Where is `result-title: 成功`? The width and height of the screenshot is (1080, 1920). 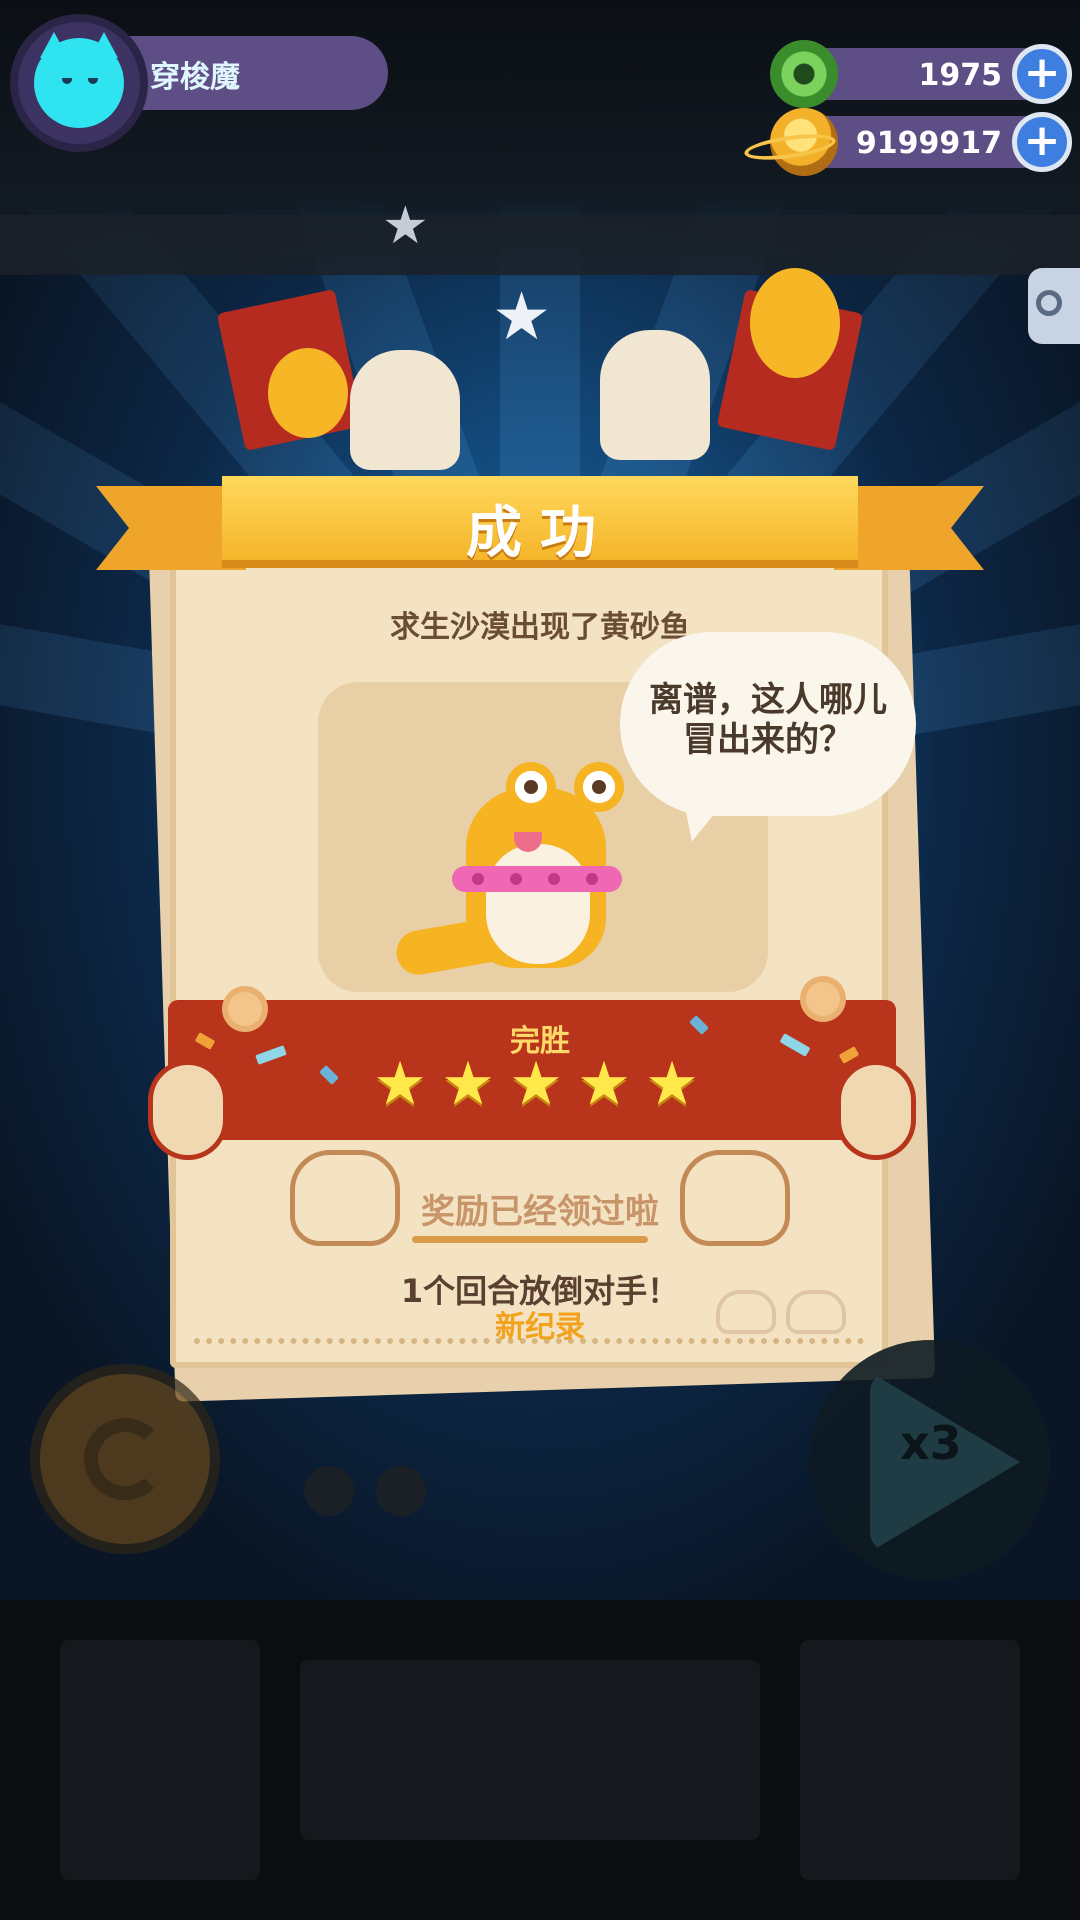
result-title: 成功 is located at coordinates (540, 533).